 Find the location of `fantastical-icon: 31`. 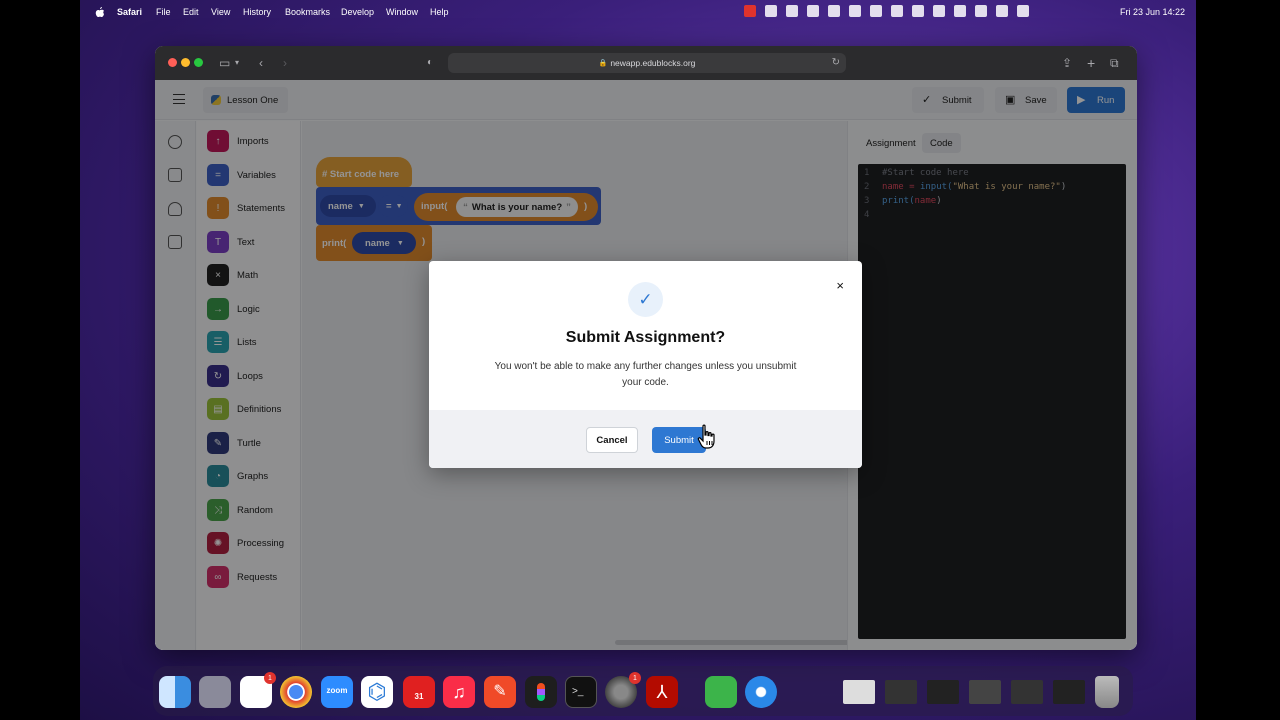

fantastical-icon: 31 is located at coordinates (419, 692).